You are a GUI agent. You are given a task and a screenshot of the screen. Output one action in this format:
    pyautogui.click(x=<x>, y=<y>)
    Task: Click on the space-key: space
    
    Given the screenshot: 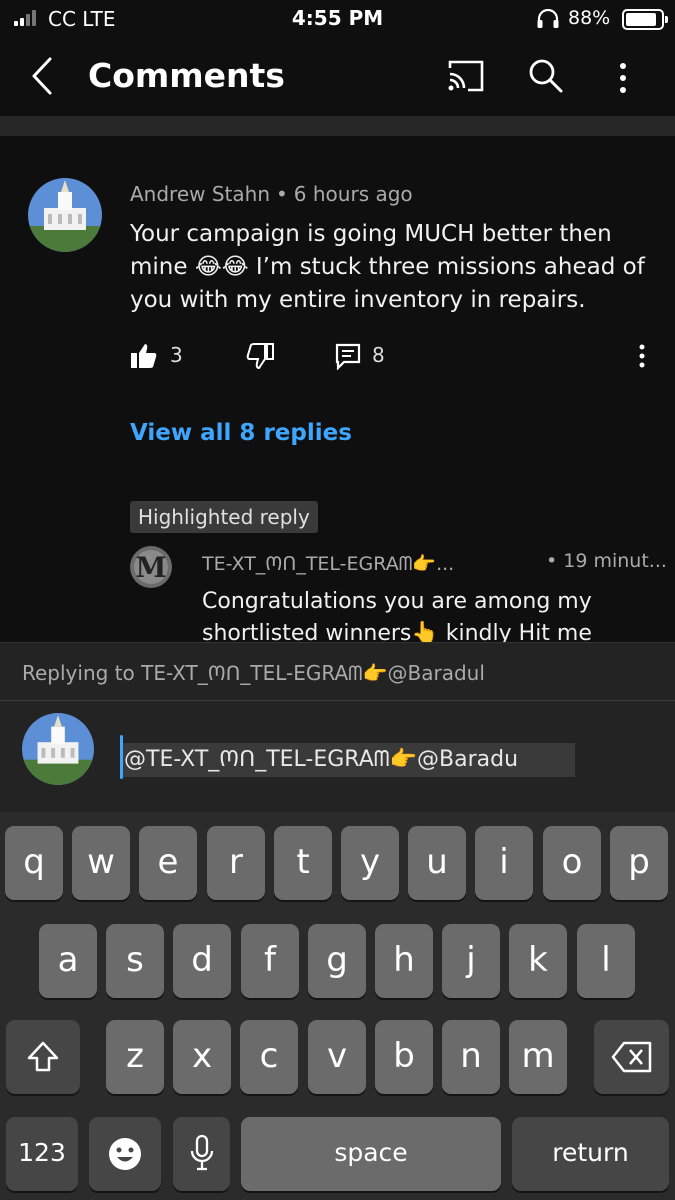 What is the action you would take?
    pyautogui.click(x=371, y=1154)
    